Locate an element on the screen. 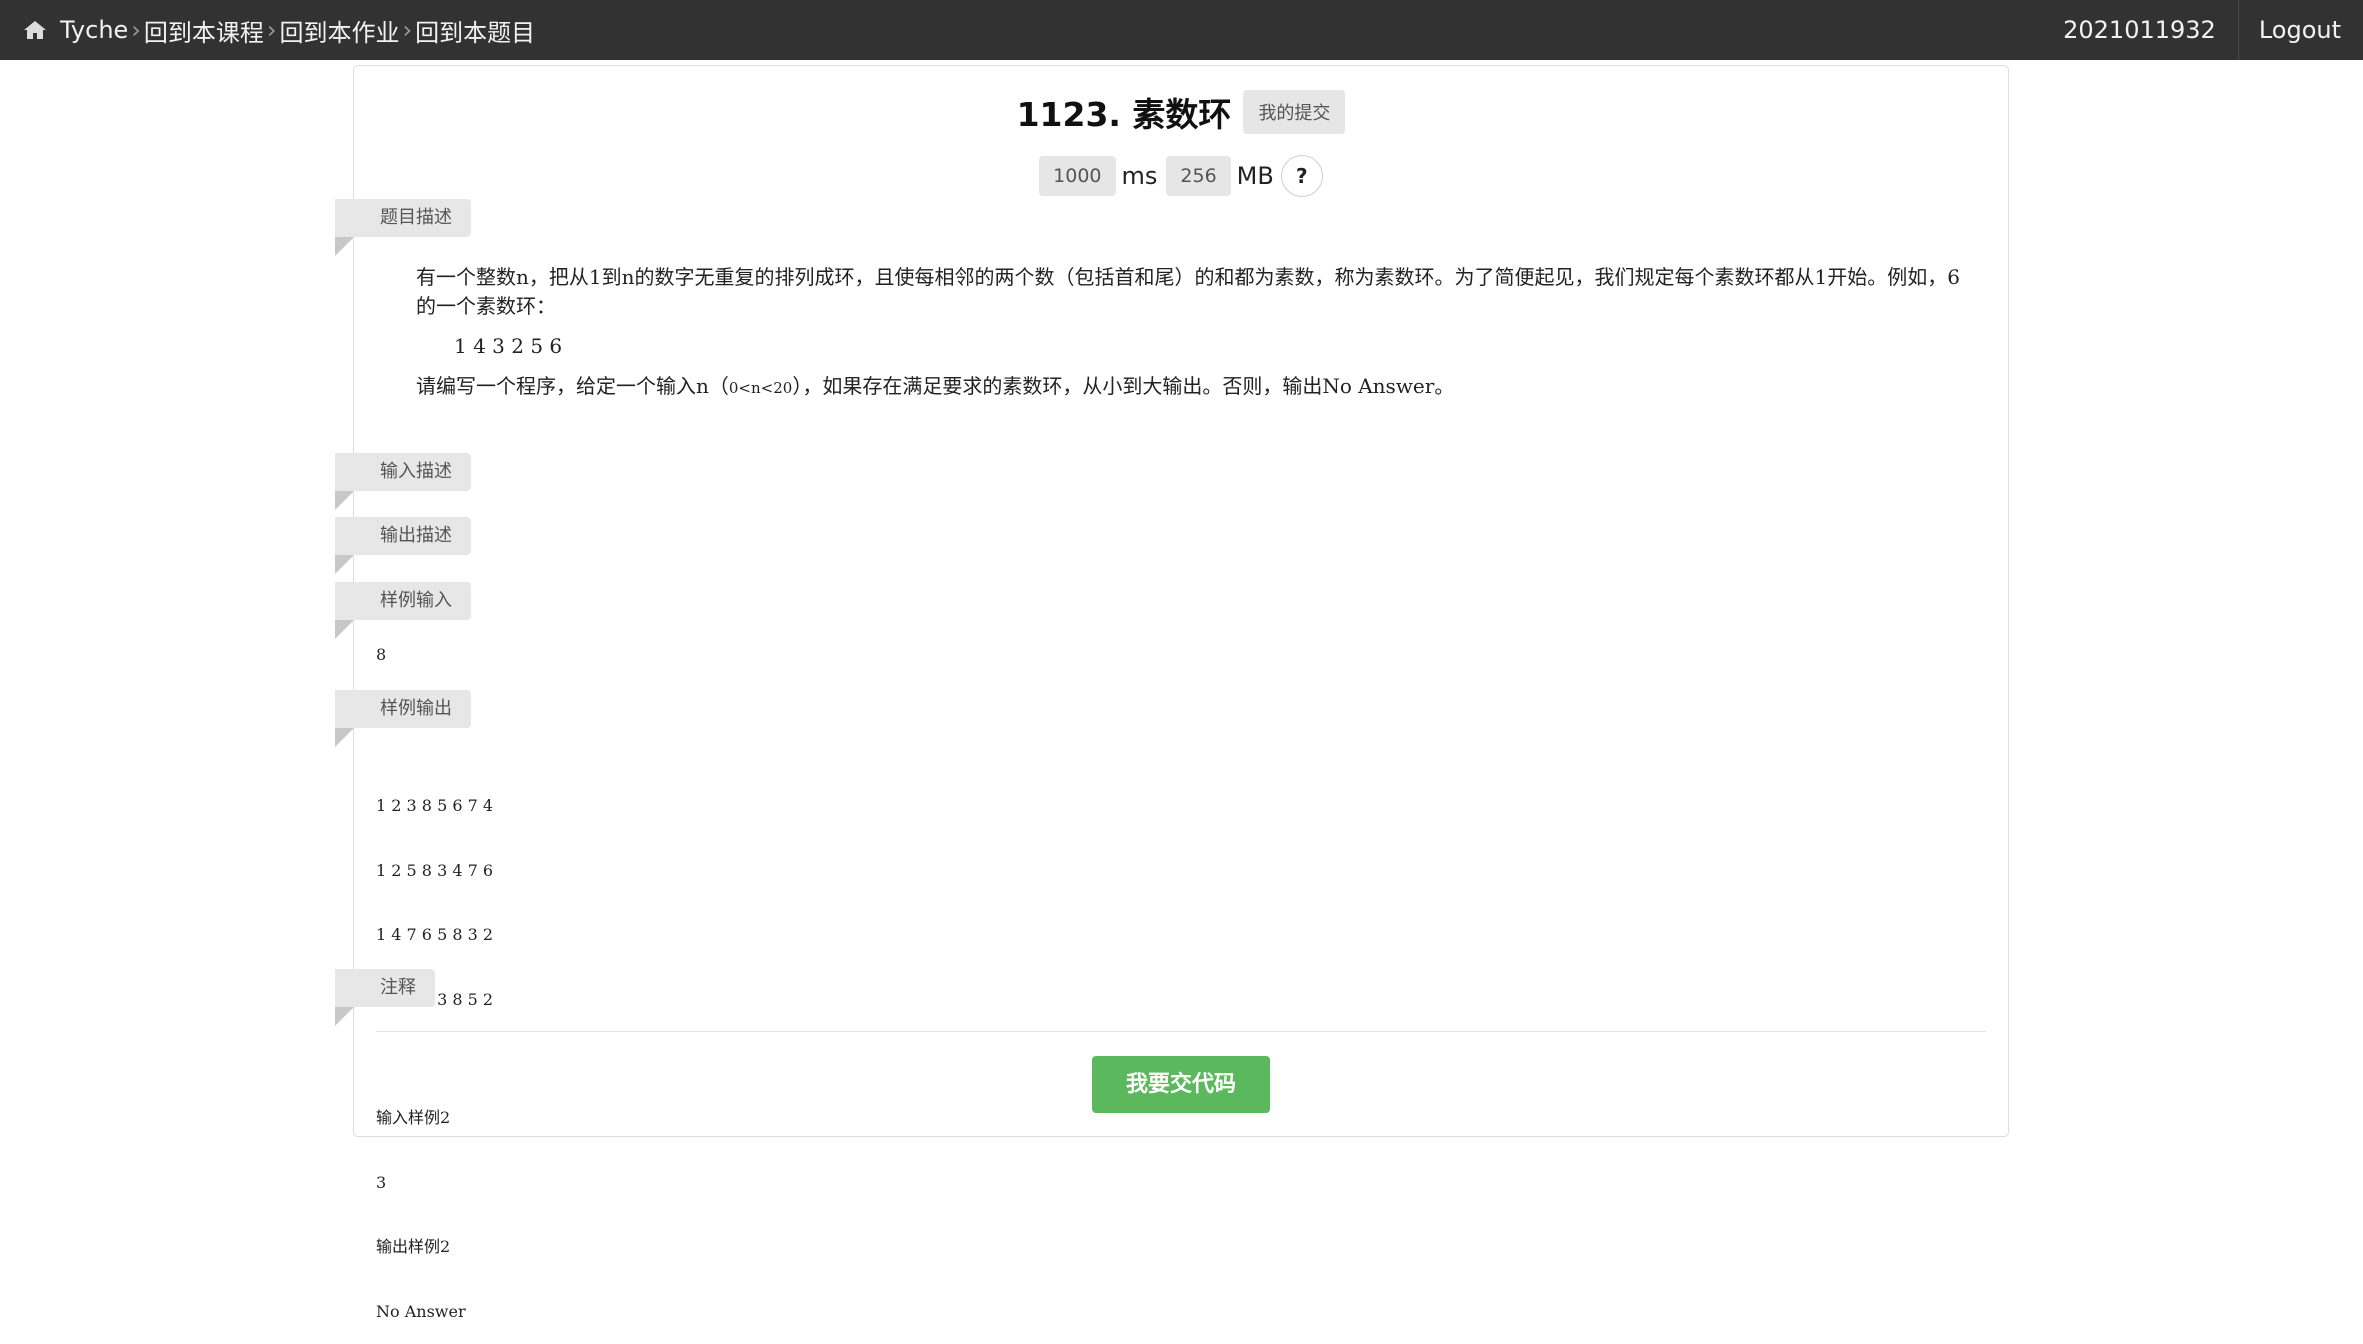 This screenshot has width=2363, height=1344. section-tag-description: 题目描述 is located at coordinates (403, 218).